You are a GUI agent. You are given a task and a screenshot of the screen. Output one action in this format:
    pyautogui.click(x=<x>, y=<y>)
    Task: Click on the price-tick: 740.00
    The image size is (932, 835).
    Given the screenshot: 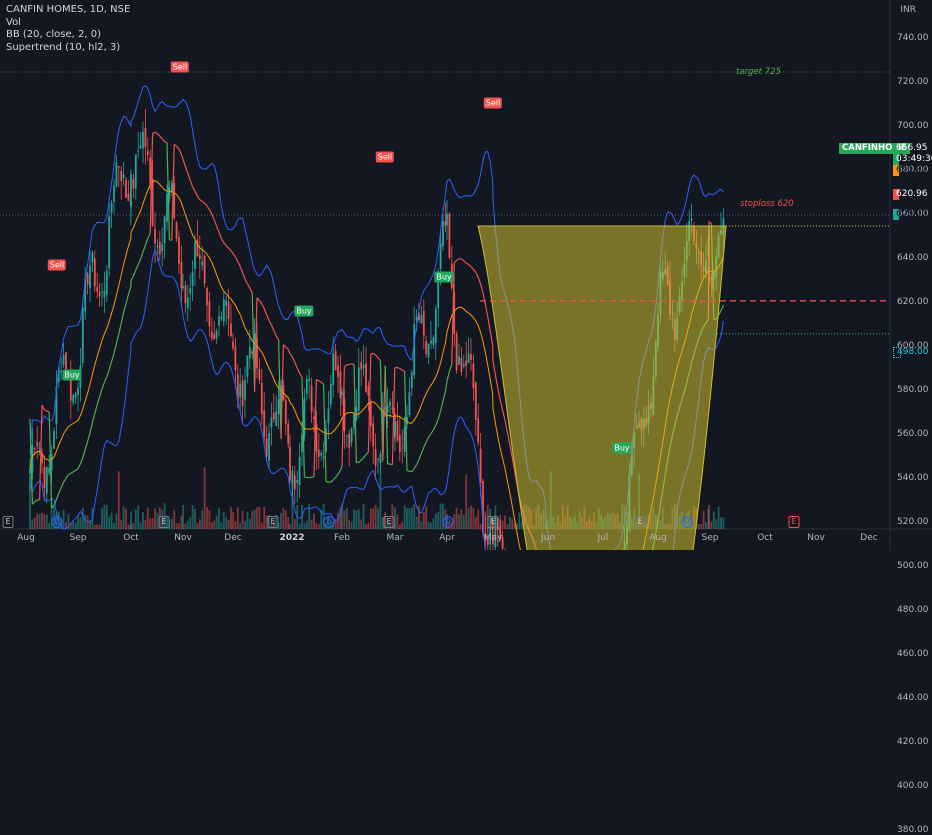 What is the action you would take?
    pyautogui.click(x=913, y=38)
    